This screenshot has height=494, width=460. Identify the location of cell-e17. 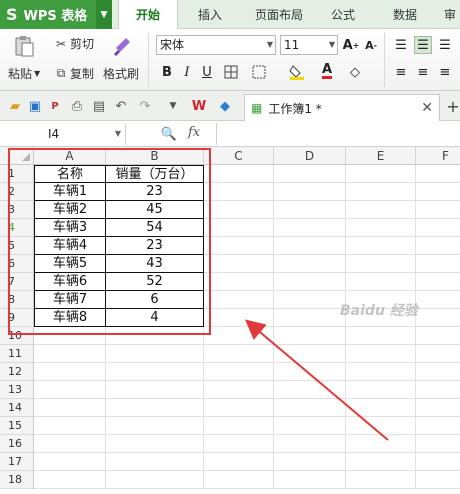
(381, 462).